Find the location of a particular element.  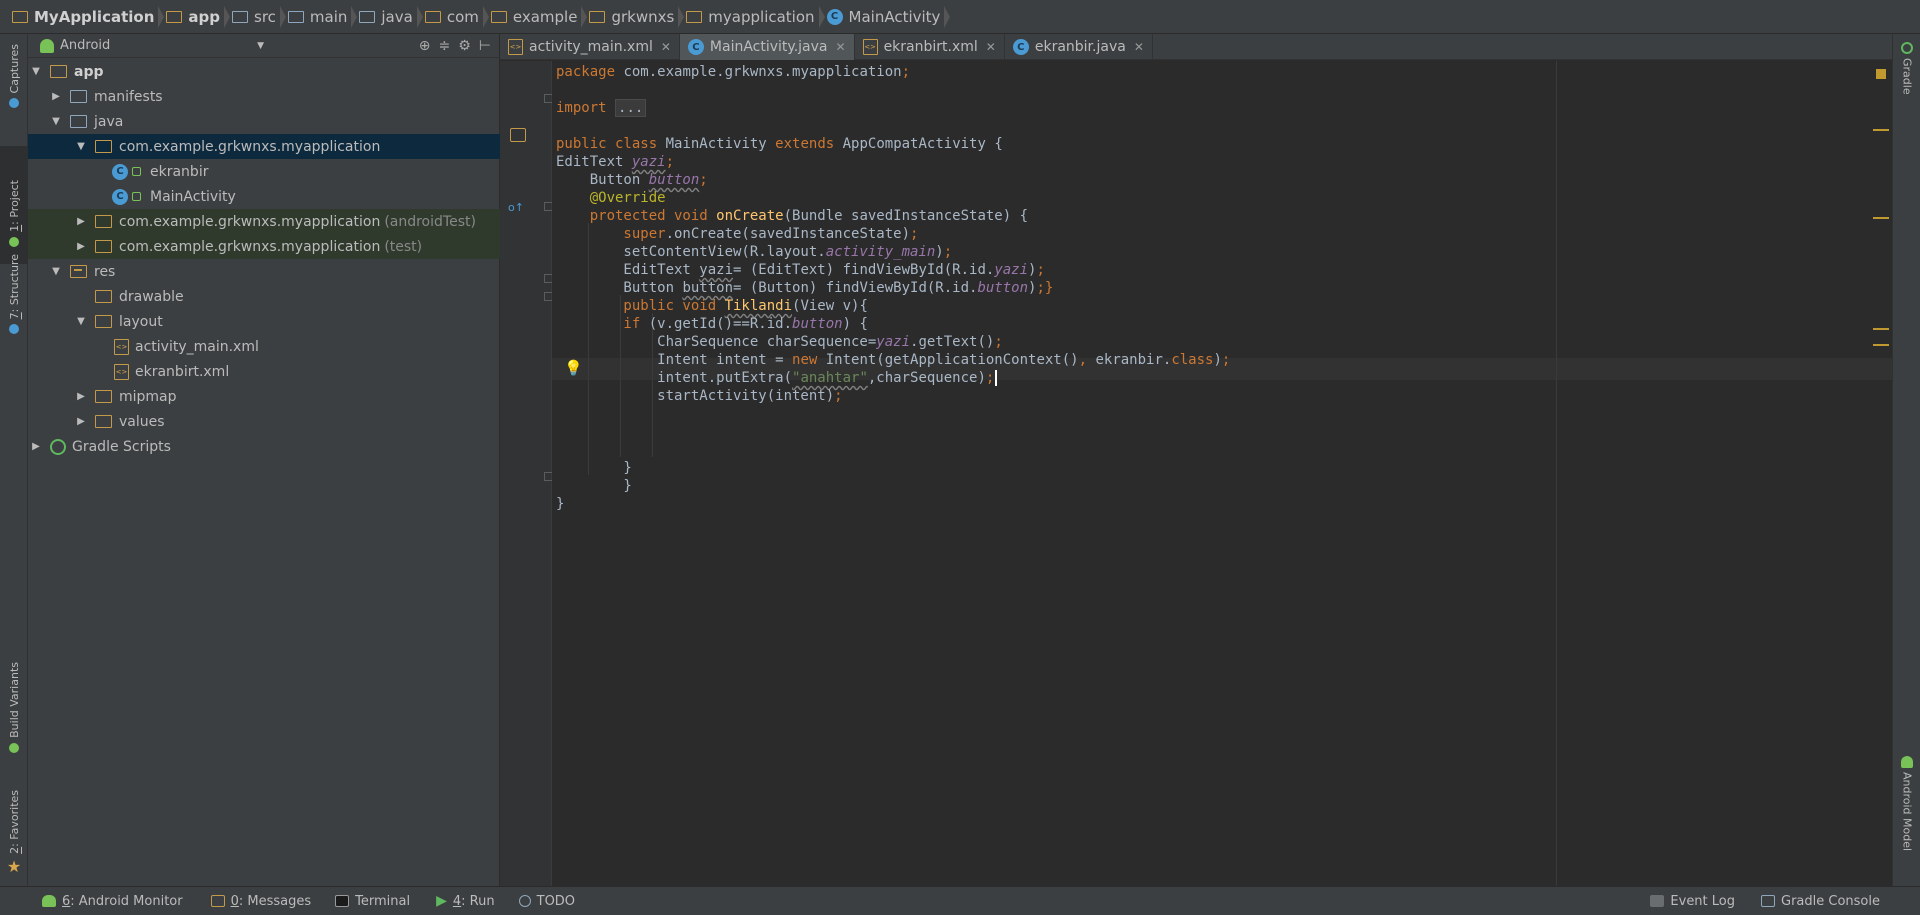

breadcrumb-com: com is located at coordinates (455, 16).